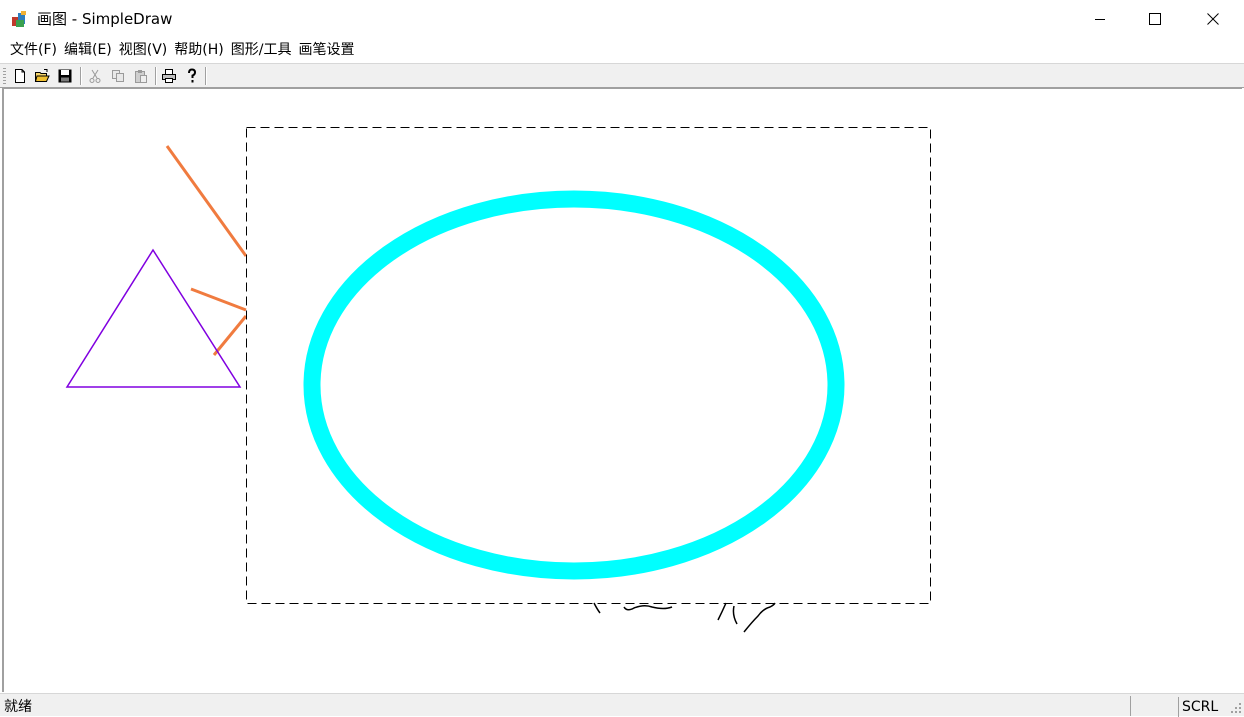  I want to click on menu-pen-settings: 画笔设置, so click(329, 50).